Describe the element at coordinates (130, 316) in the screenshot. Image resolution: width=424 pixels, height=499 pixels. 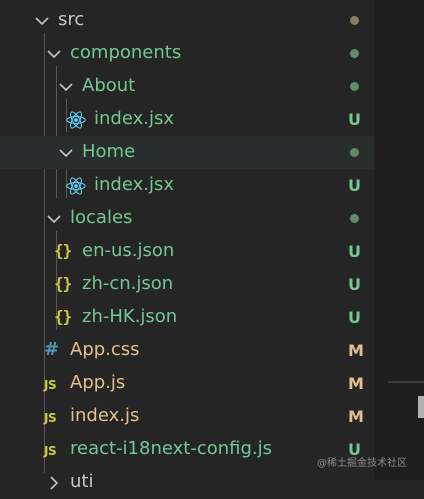
I see `file-label: zh-HK.json` at that location.